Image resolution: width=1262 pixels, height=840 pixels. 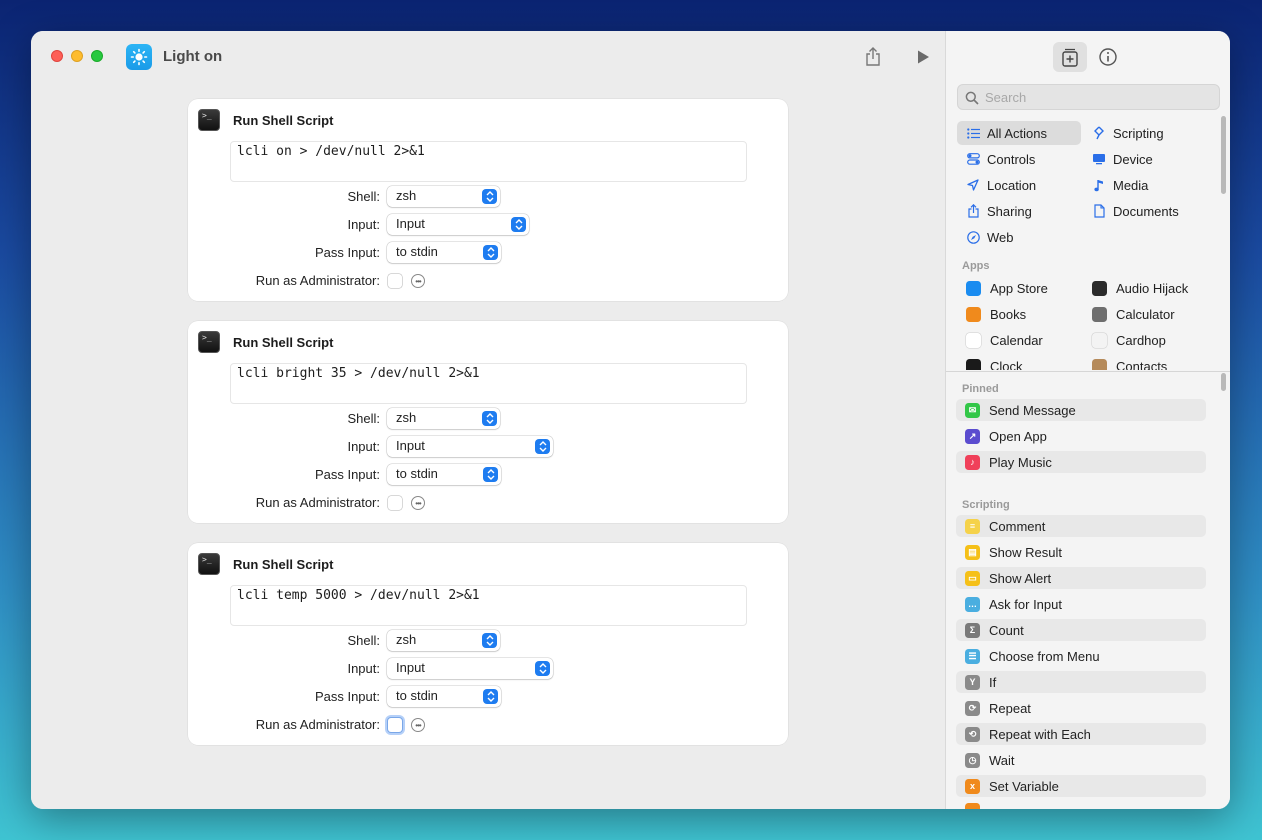 What do you see at coordinates (1081, 656) in the screenshot?
I see `action-choose-from-menu: ☰ Choose from Menu` at bounding box center [1081, 656].